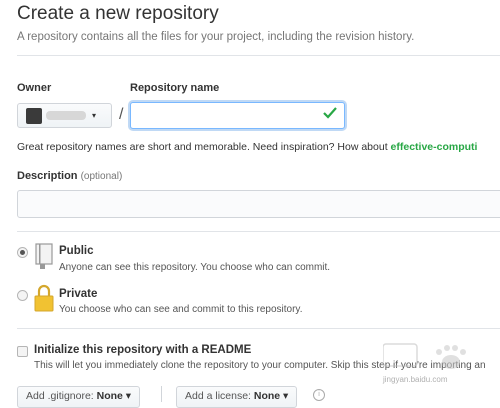 This screenshot has width=500, height=408. Describe the element at coordinates (44, 256) in the screenshot. I see `repo-book-icon` at that location.